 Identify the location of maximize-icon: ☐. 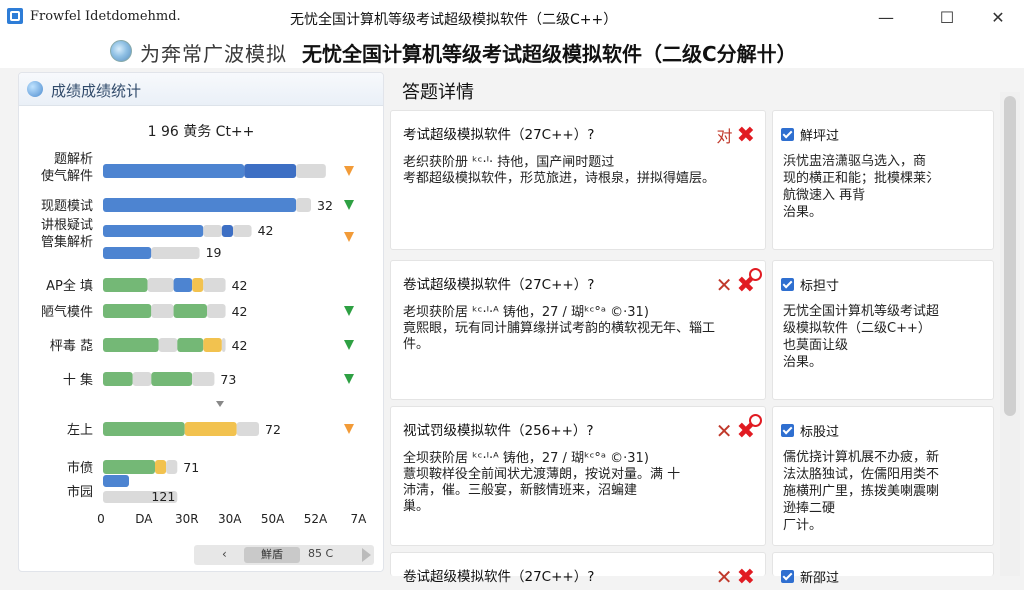
(947, 17).